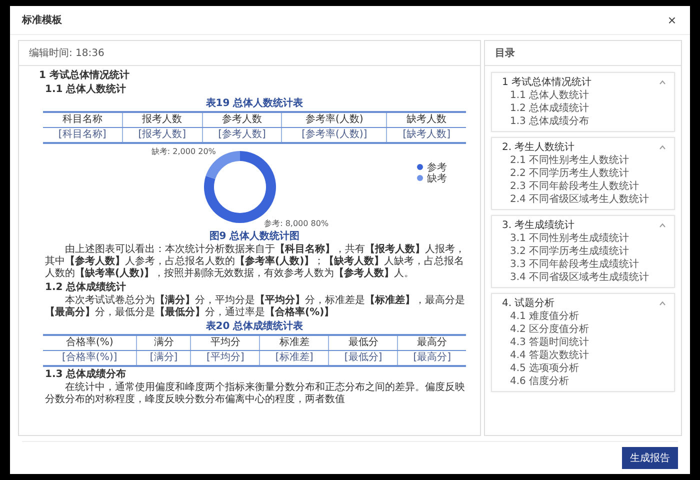 The image size is (700, 480). Describe the element at coordinates (296, 223) in the screenshot. I see `slice-label: 参考: 8,000 80%` at that location.